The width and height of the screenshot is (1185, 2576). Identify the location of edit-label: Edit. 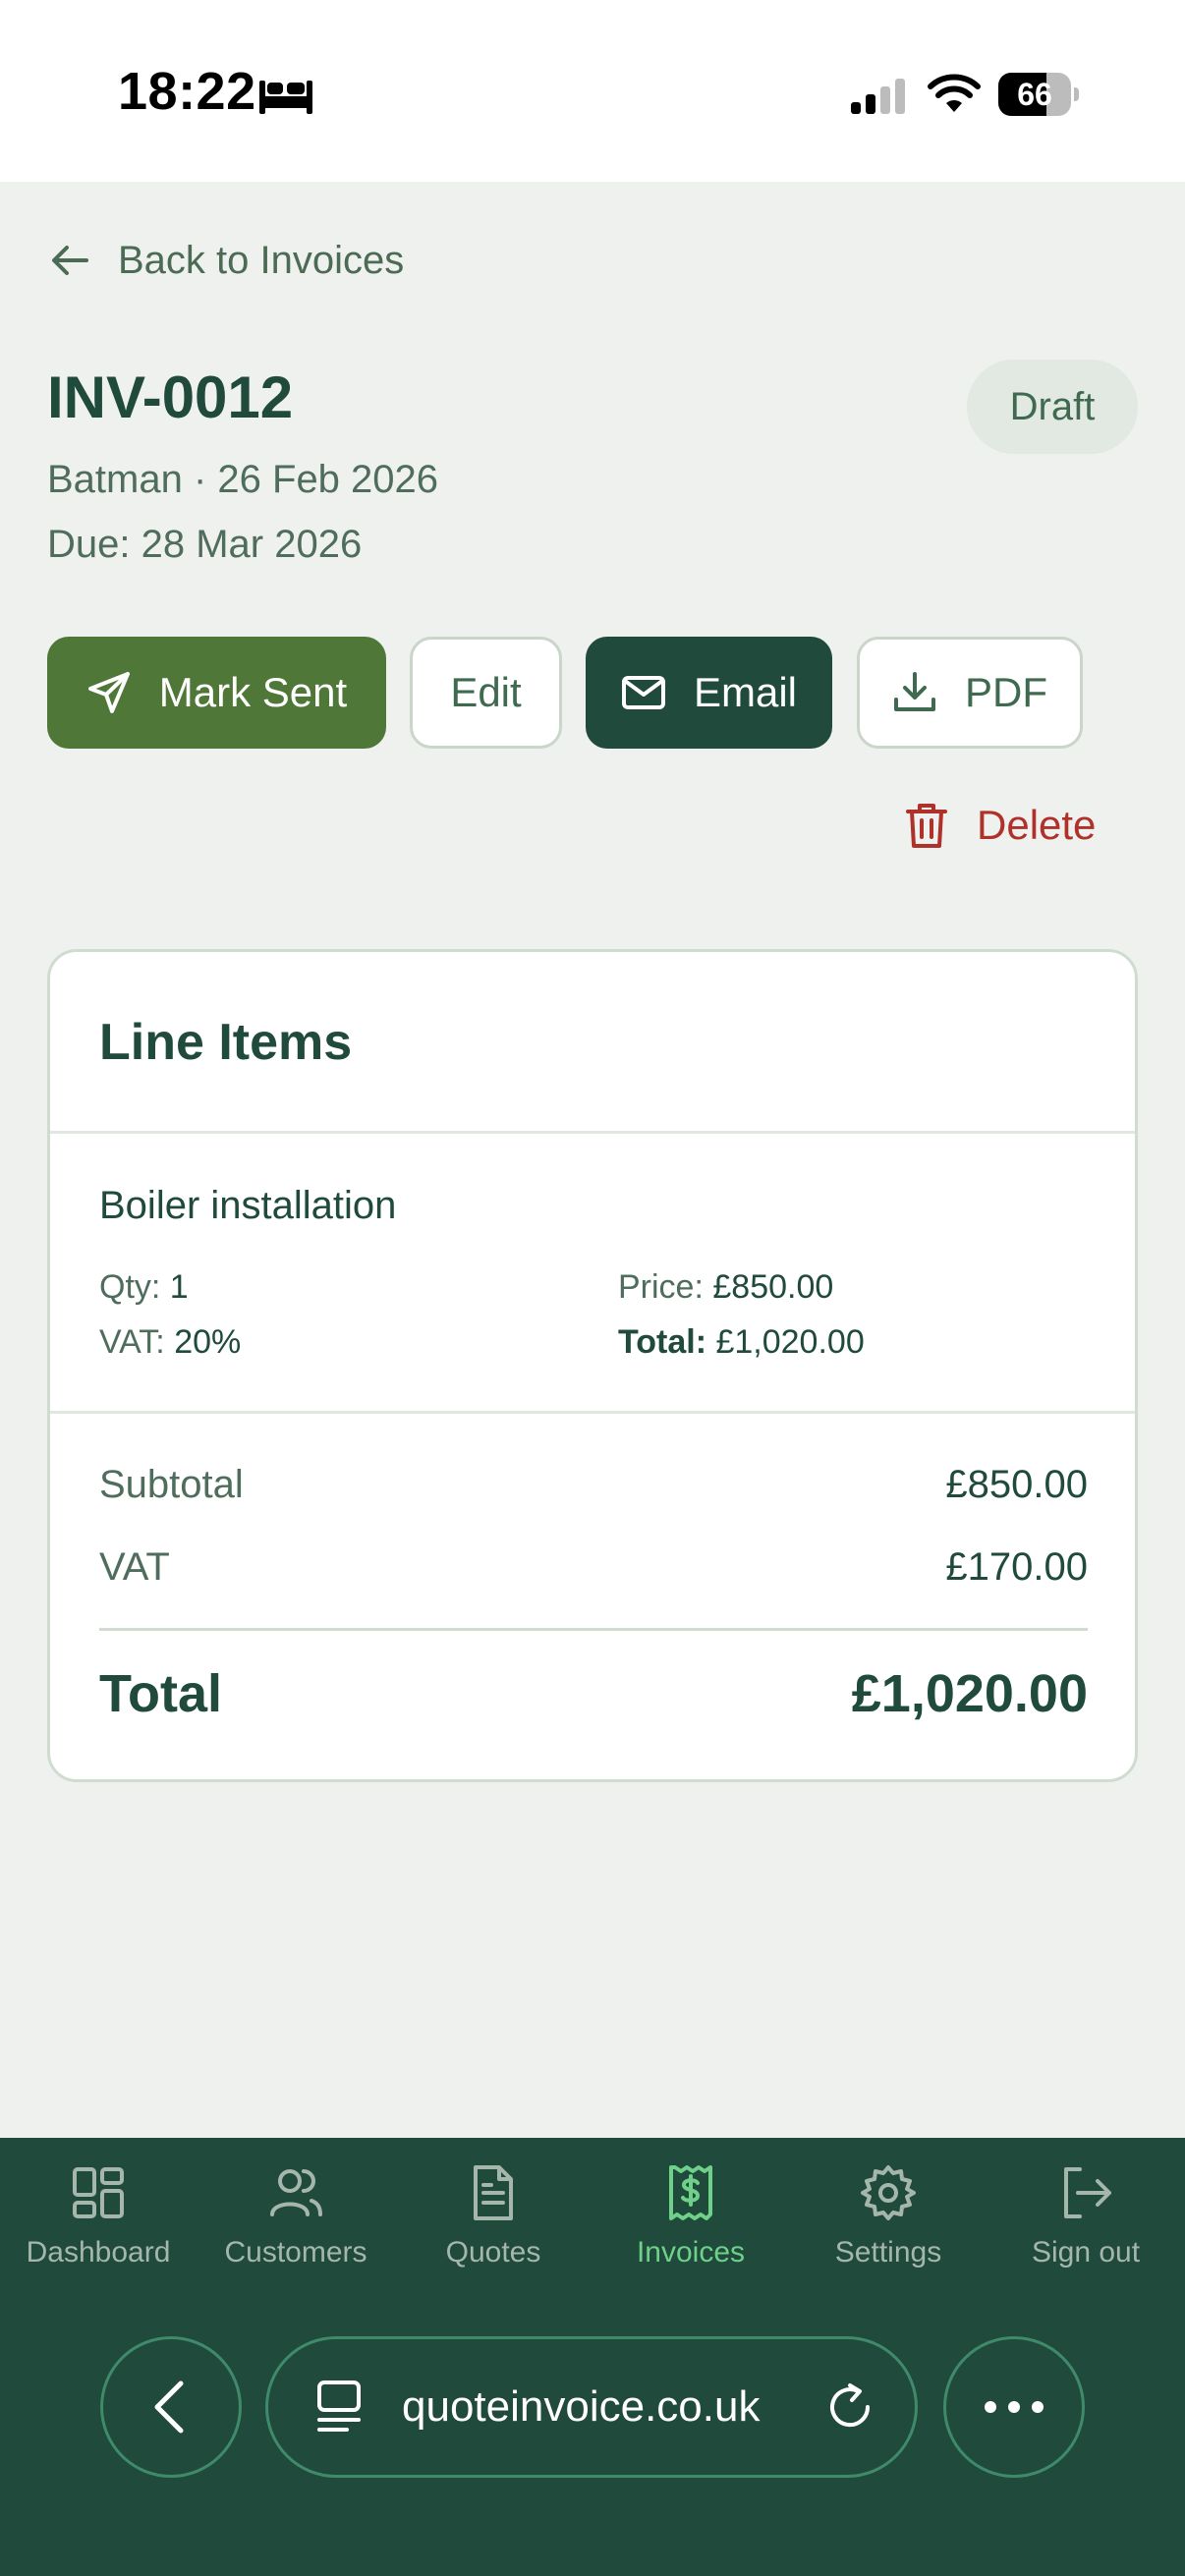
(486, 692).